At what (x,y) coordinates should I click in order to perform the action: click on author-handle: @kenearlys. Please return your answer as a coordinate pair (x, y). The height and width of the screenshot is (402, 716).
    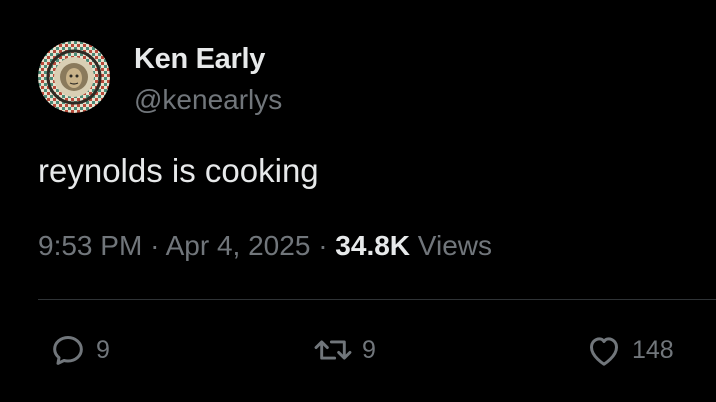
    Looking at the image, I should click on (208, 100).